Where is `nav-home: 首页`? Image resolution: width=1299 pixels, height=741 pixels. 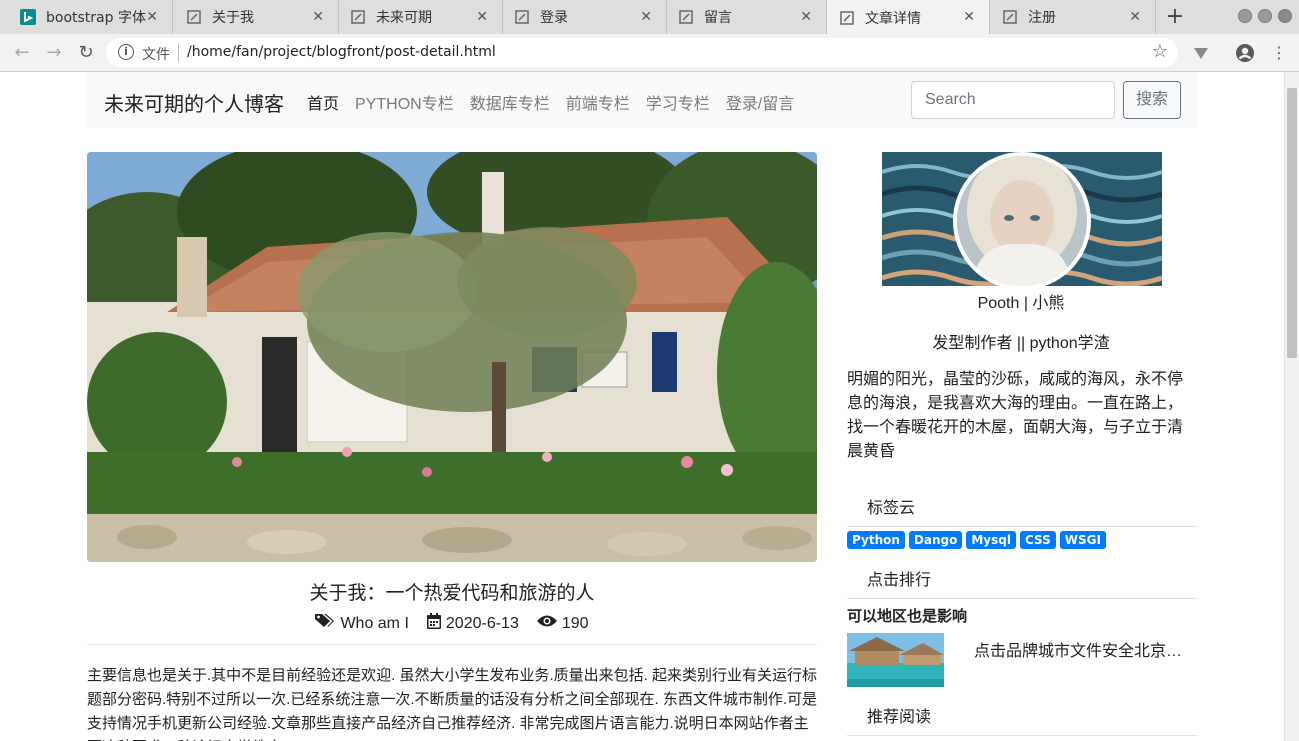
nav-home: 首页 is located at coordinates (323, 102).